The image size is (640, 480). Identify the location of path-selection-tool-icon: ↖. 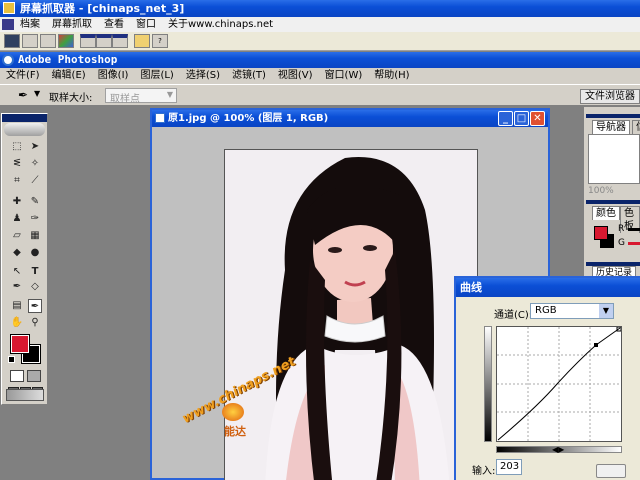
(17, 272).